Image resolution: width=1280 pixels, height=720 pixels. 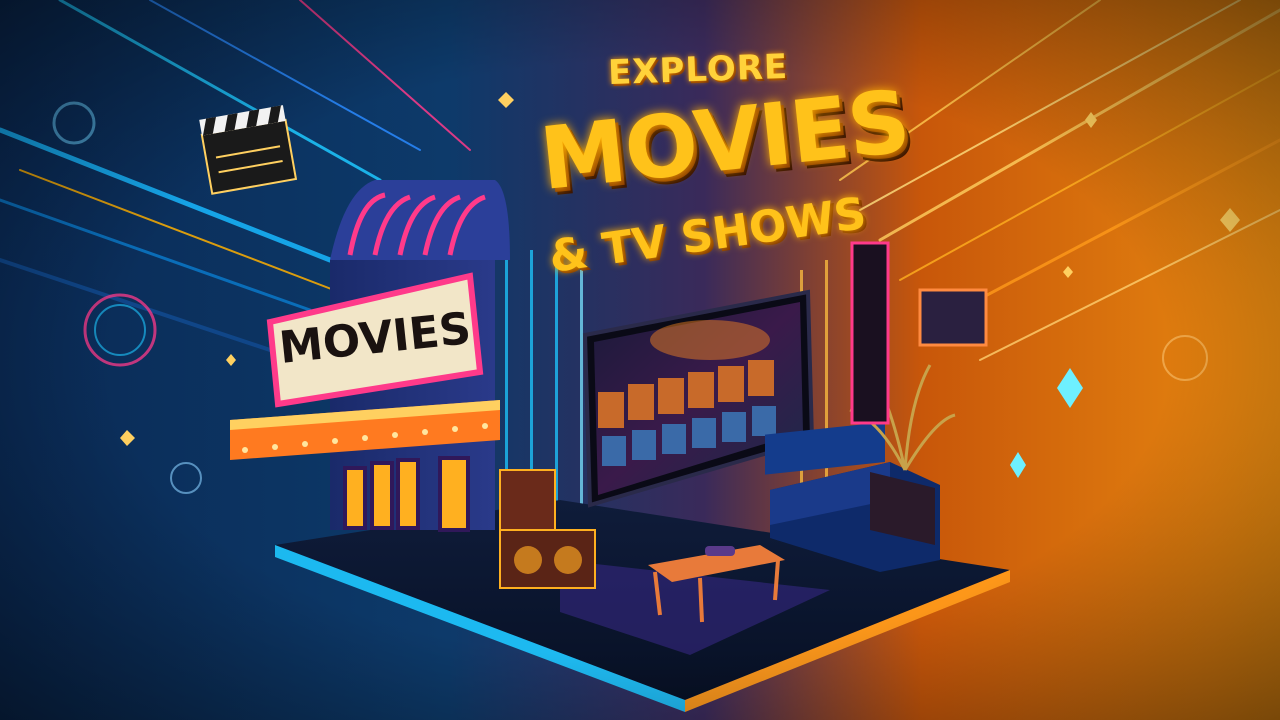 I want to click on headline: EXPLORE MOVIES & TV SHOWS, so click(x=717, y=175).